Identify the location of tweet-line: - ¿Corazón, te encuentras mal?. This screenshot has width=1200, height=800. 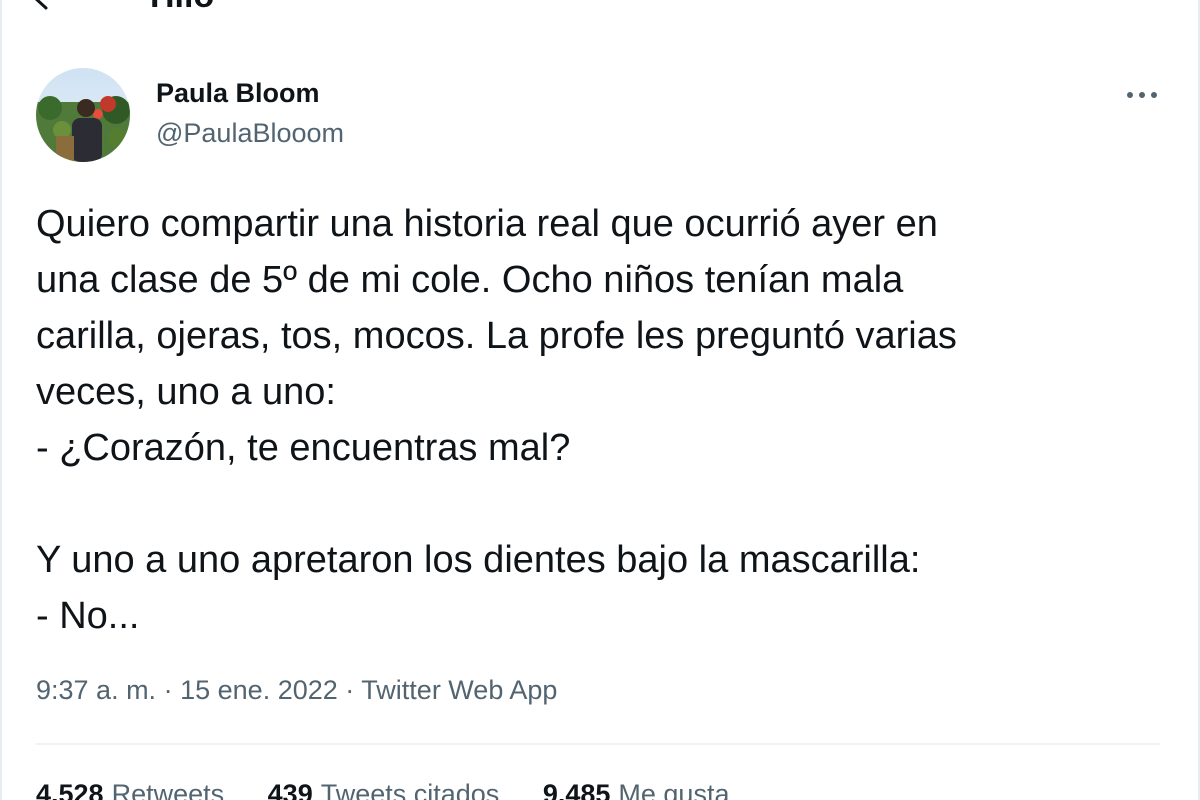
(303, 448).